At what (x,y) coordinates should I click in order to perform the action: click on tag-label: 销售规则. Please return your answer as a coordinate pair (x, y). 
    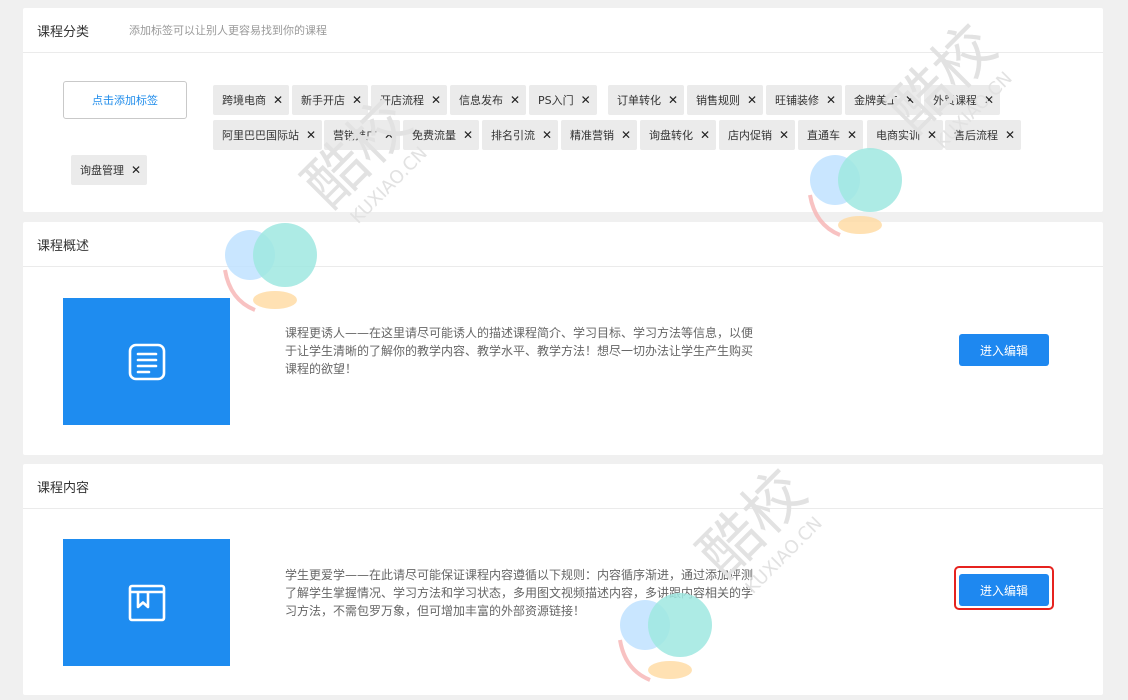
    Looking at the image, I should click on (718, 100).